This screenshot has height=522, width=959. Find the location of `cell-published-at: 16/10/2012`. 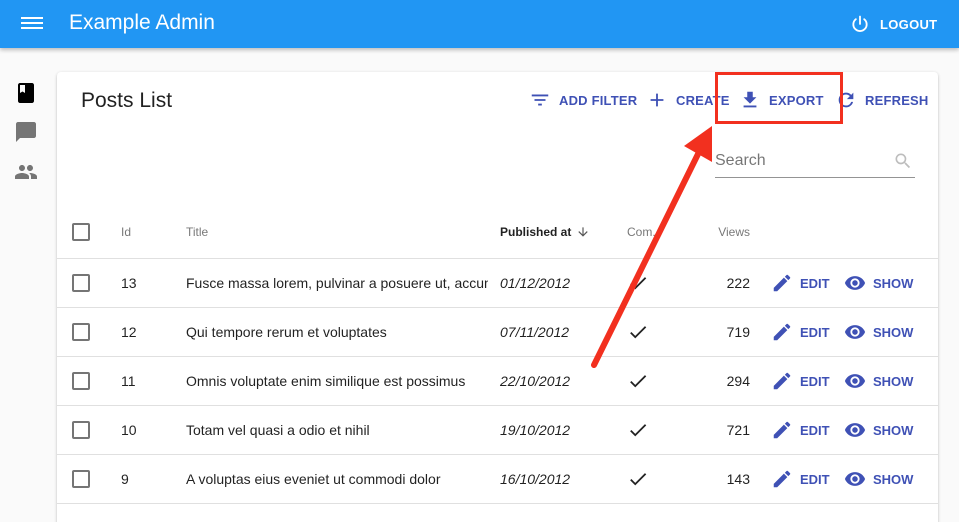

cell-published-at: 16/10/2012 is located at coordinates (535, 479).